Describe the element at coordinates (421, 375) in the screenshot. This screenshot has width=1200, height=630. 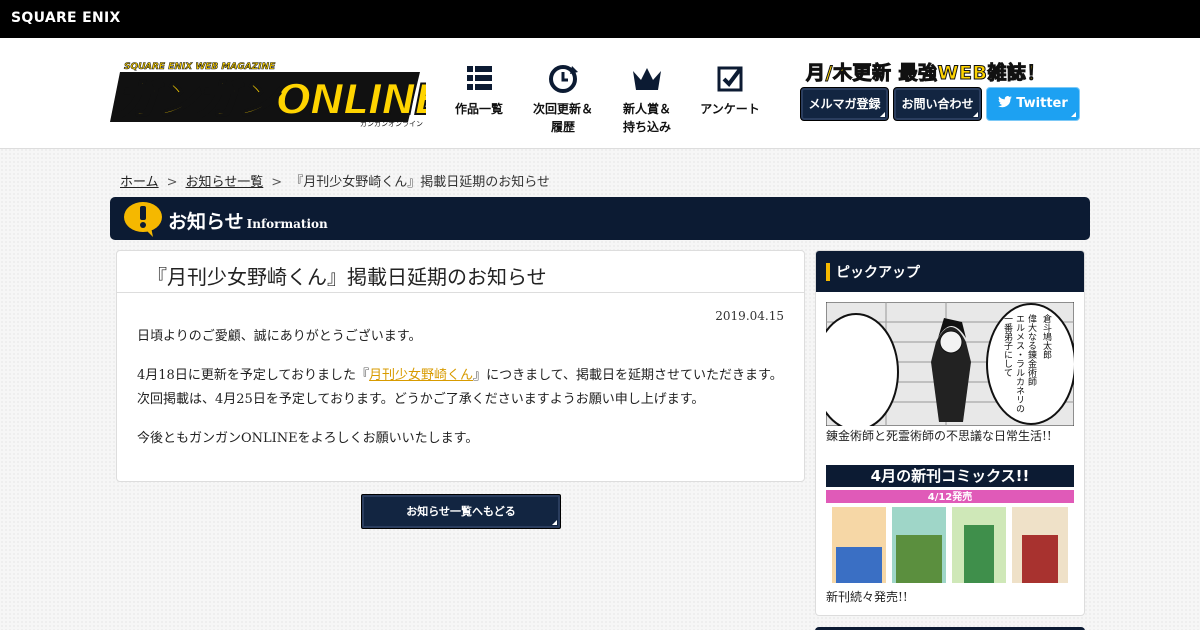
I see `work-link: 月刊少女野崎くん` at that location.